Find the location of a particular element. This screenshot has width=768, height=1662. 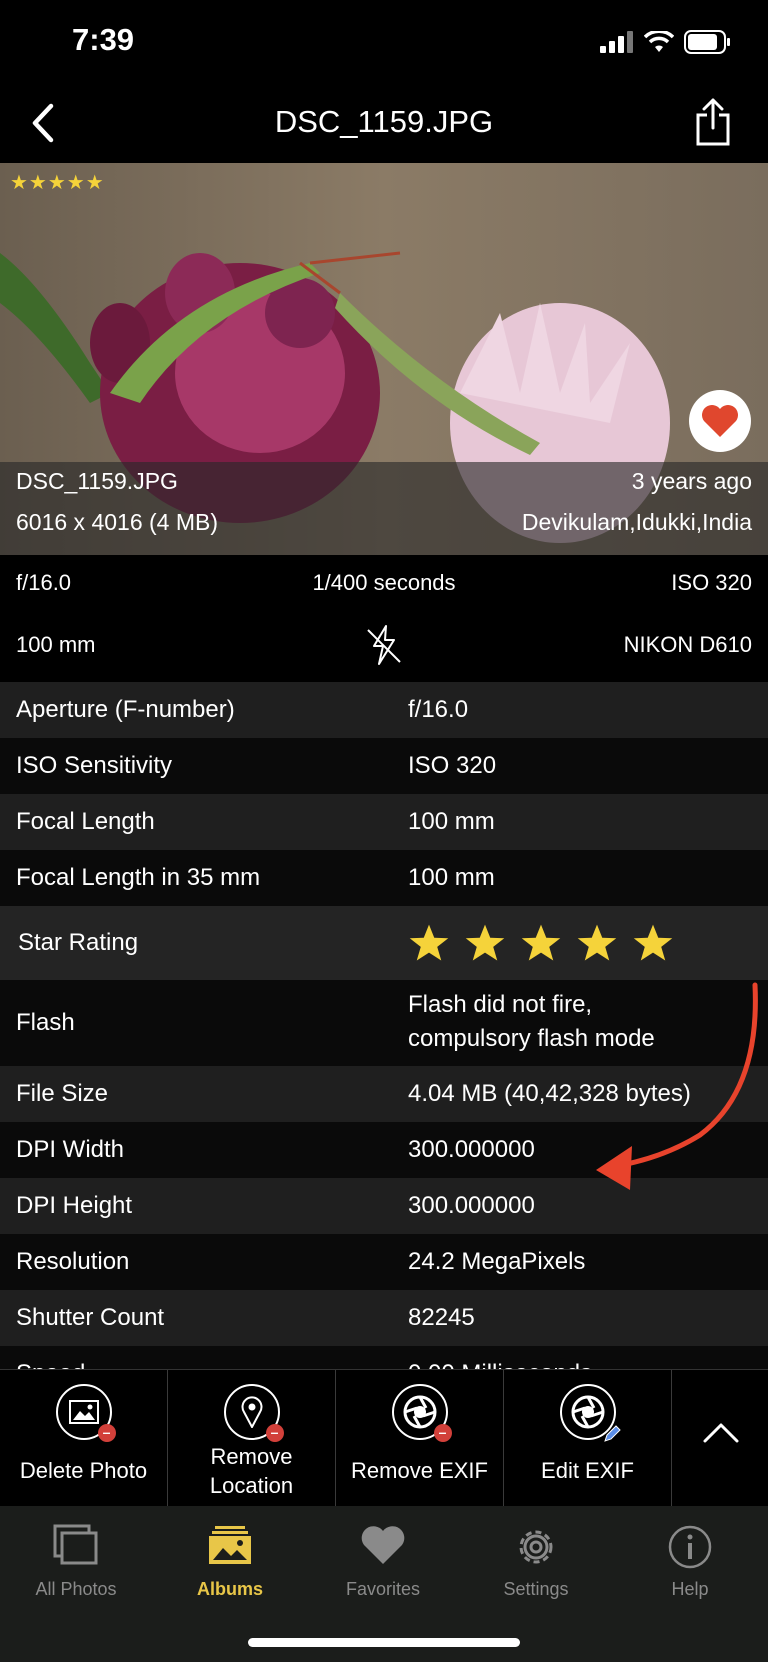

wifi-icon is located at coordinates (659, 41).